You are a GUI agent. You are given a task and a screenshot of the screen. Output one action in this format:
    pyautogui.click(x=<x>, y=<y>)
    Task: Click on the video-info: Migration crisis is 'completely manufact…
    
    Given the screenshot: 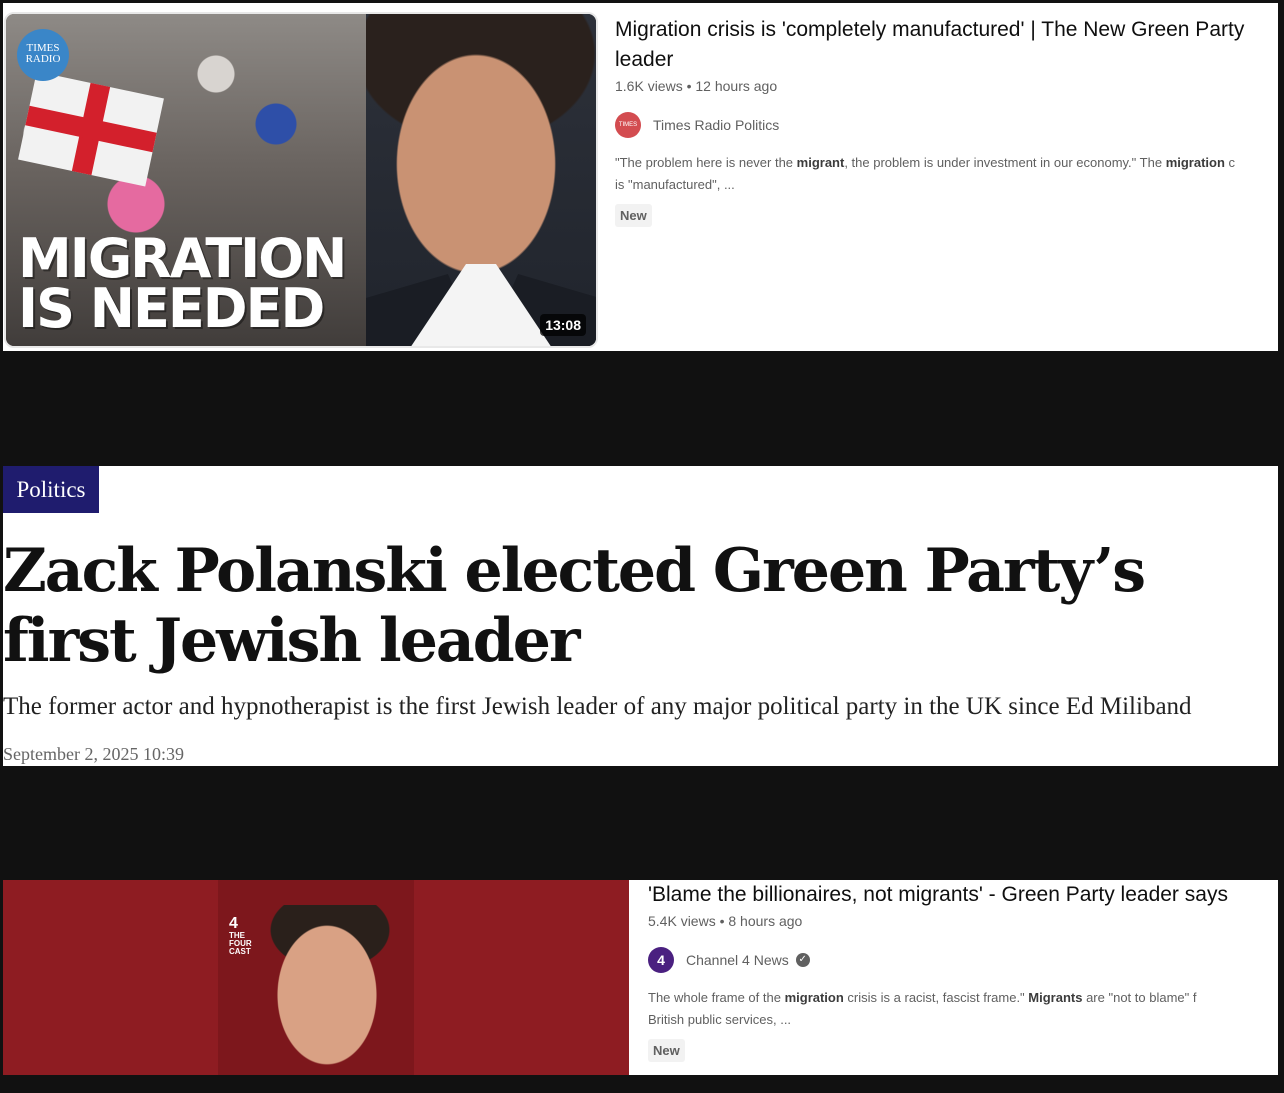 What is the action you would take?
    pyautogui.click(x=945, y=121)
    